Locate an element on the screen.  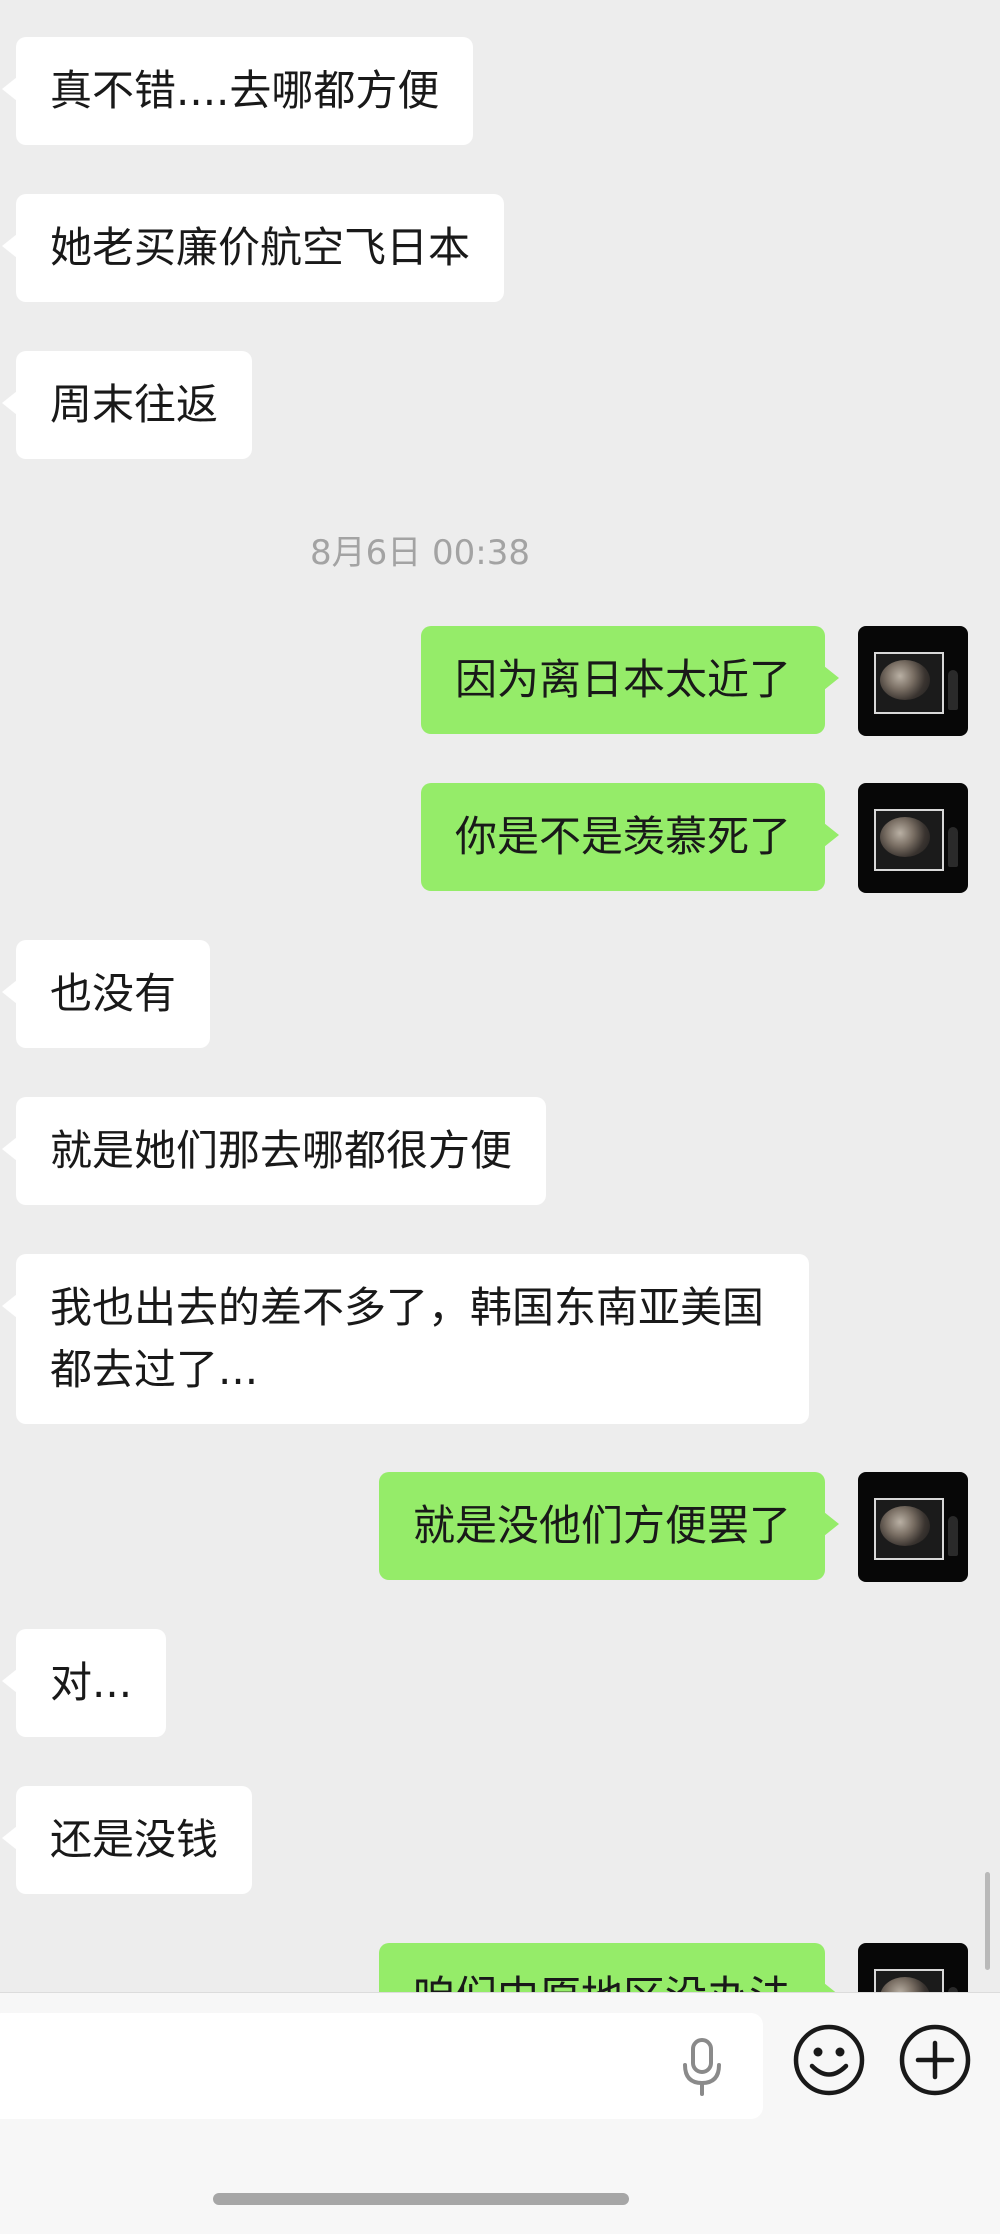
scrollbar is located at coordinates (987, 1921).